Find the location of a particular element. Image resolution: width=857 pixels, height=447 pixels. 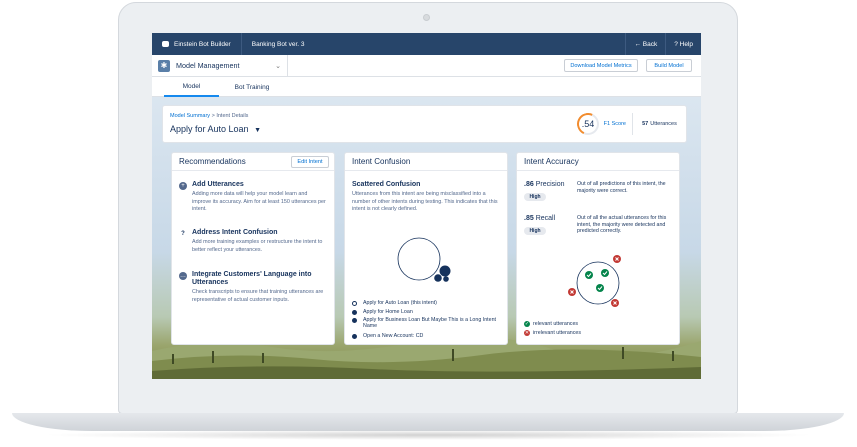

utterance-count-value: 57 is located at coordinates (645, 124).